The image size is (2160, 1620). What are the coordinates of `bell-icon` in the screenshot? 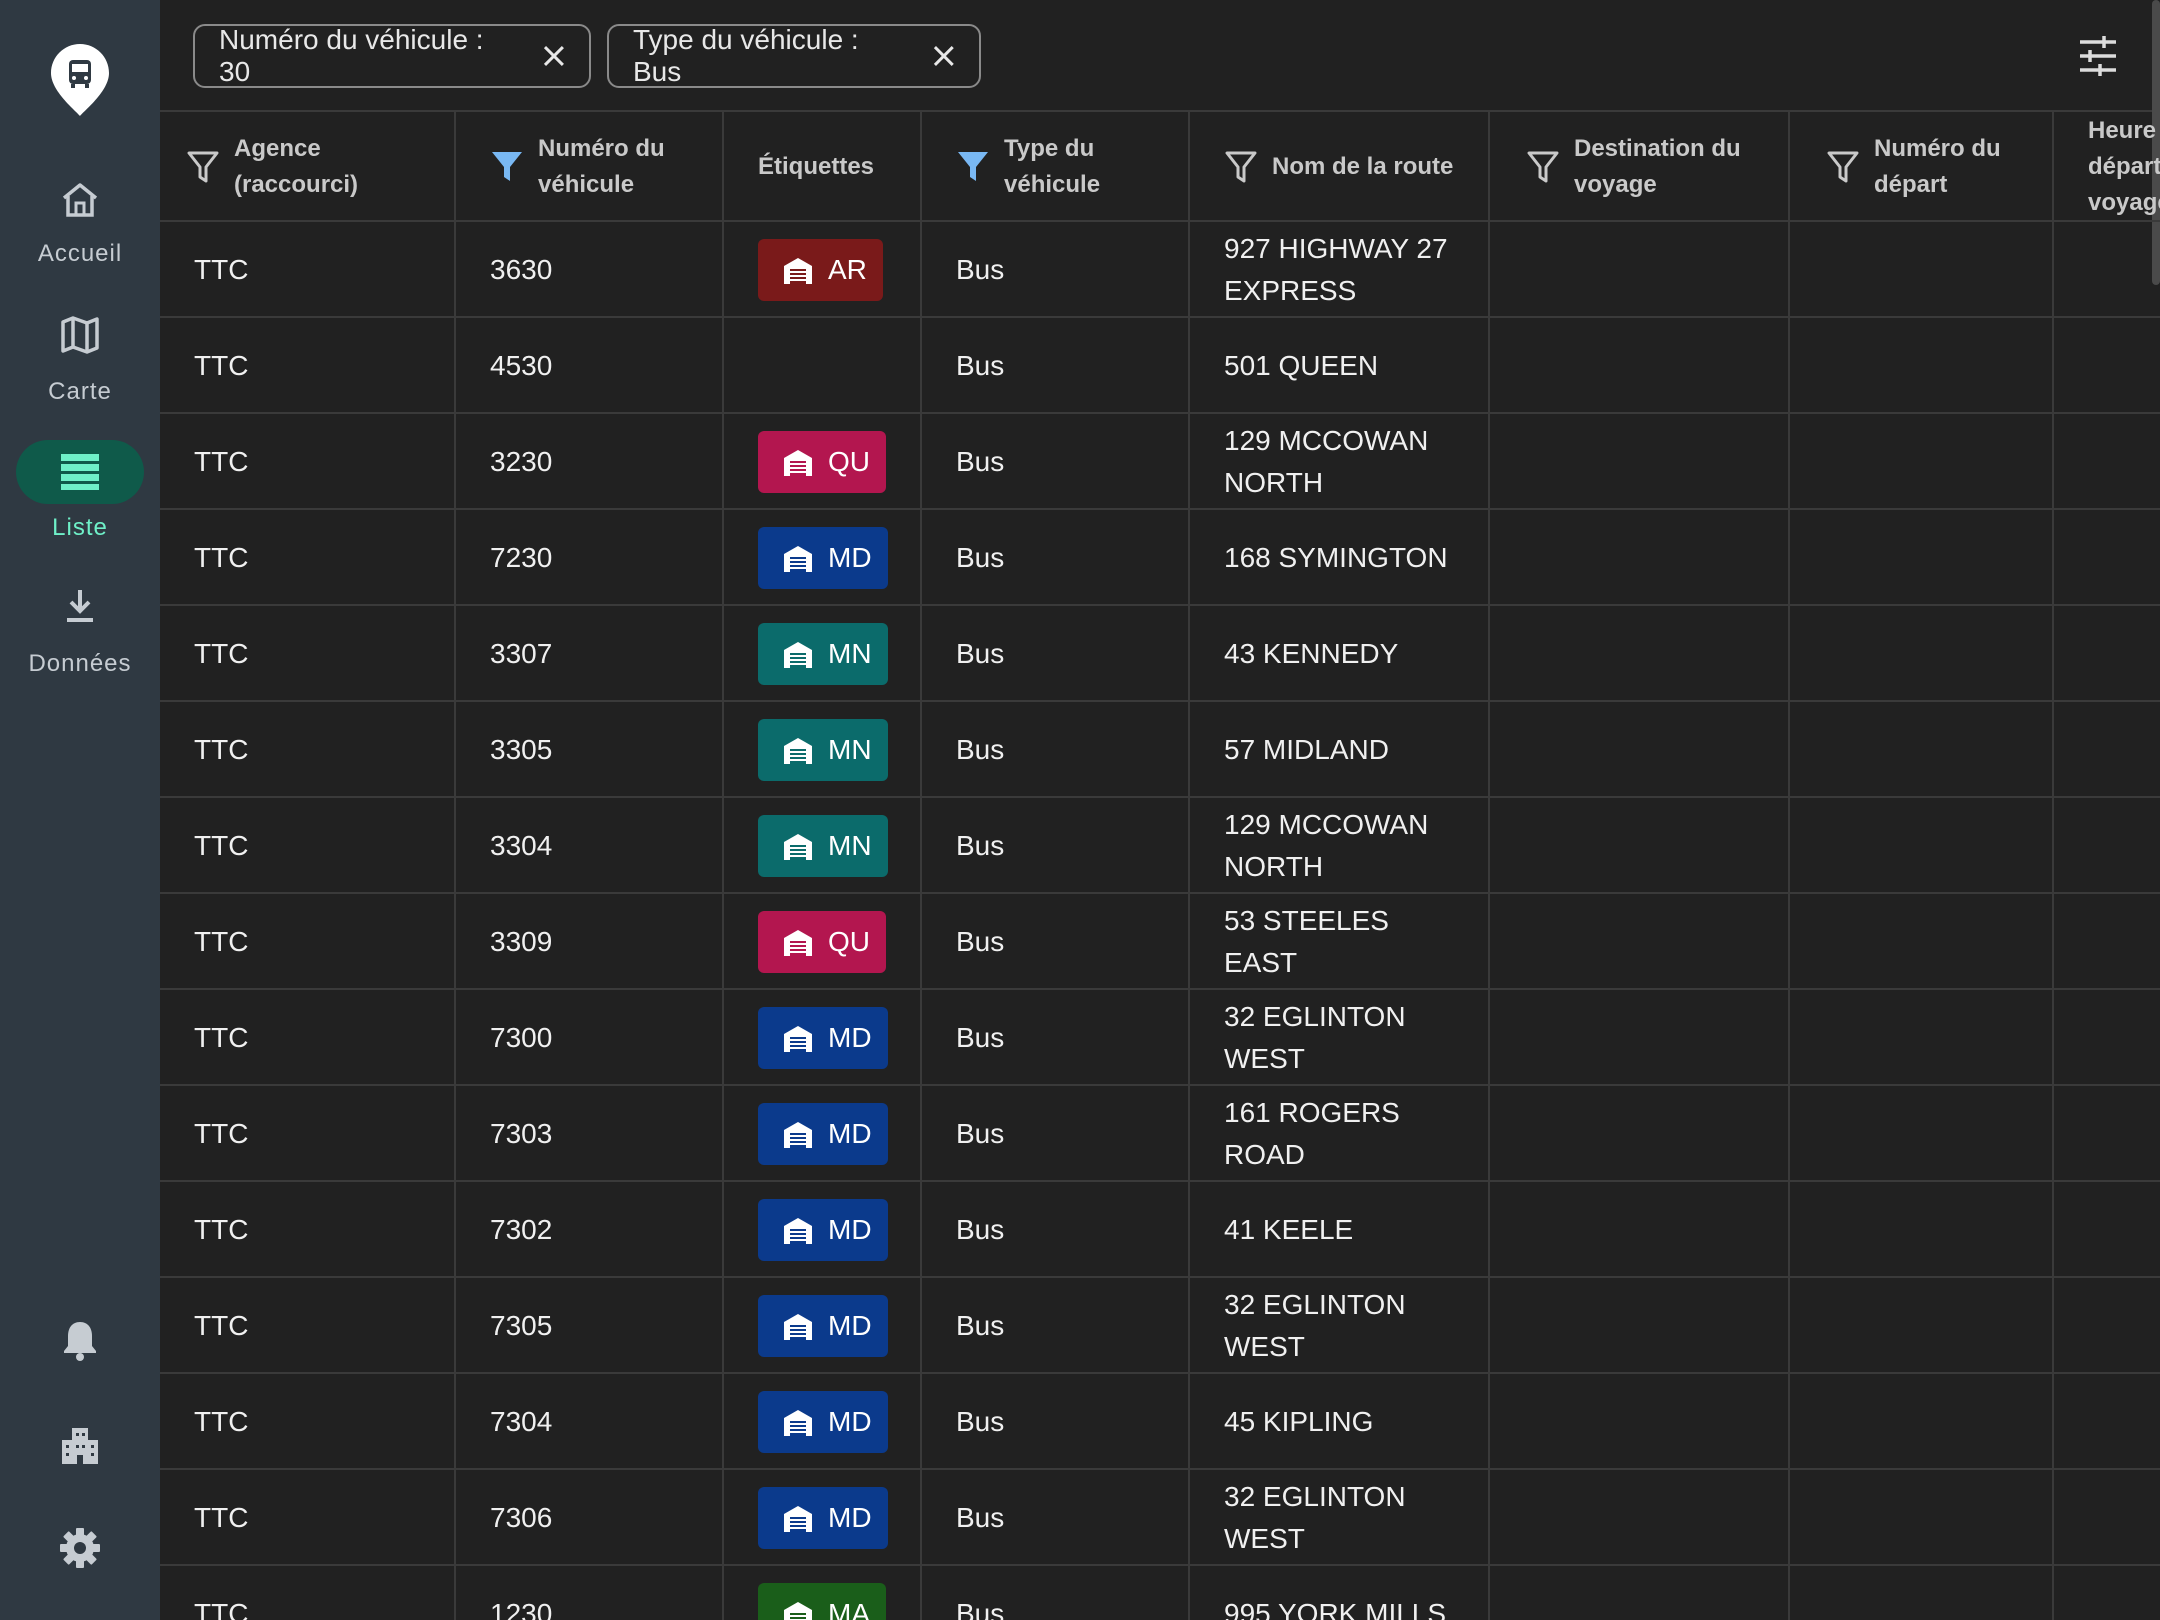 It's located at (80, 1340).